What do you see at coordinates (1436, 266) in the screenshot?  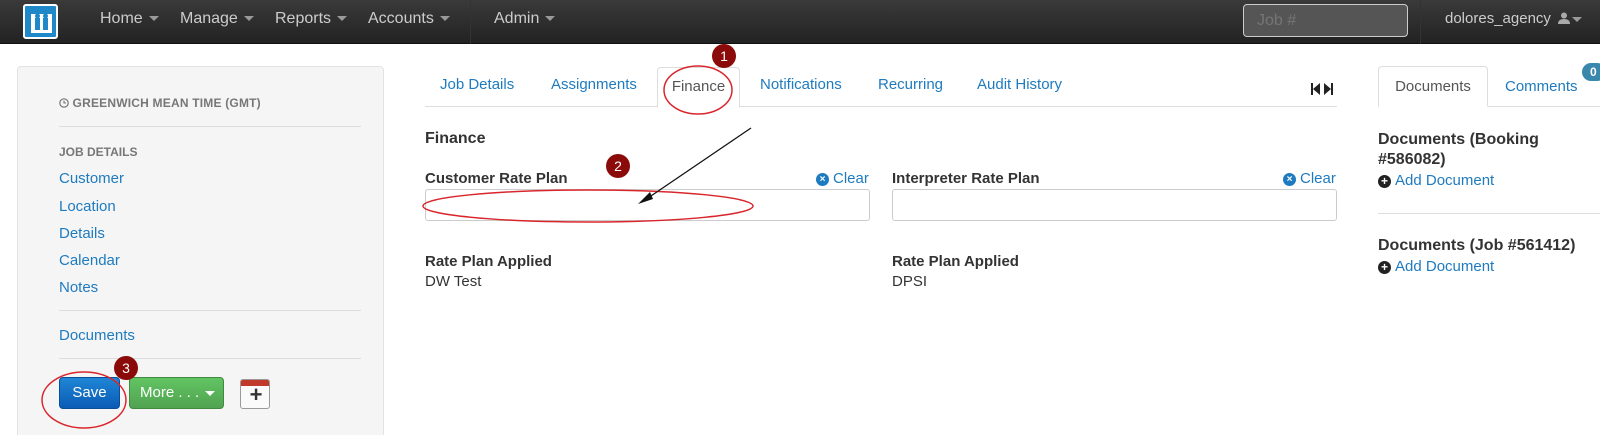 I see `add-job-document-link: + Add Document` at bounding box center [1436, 266].